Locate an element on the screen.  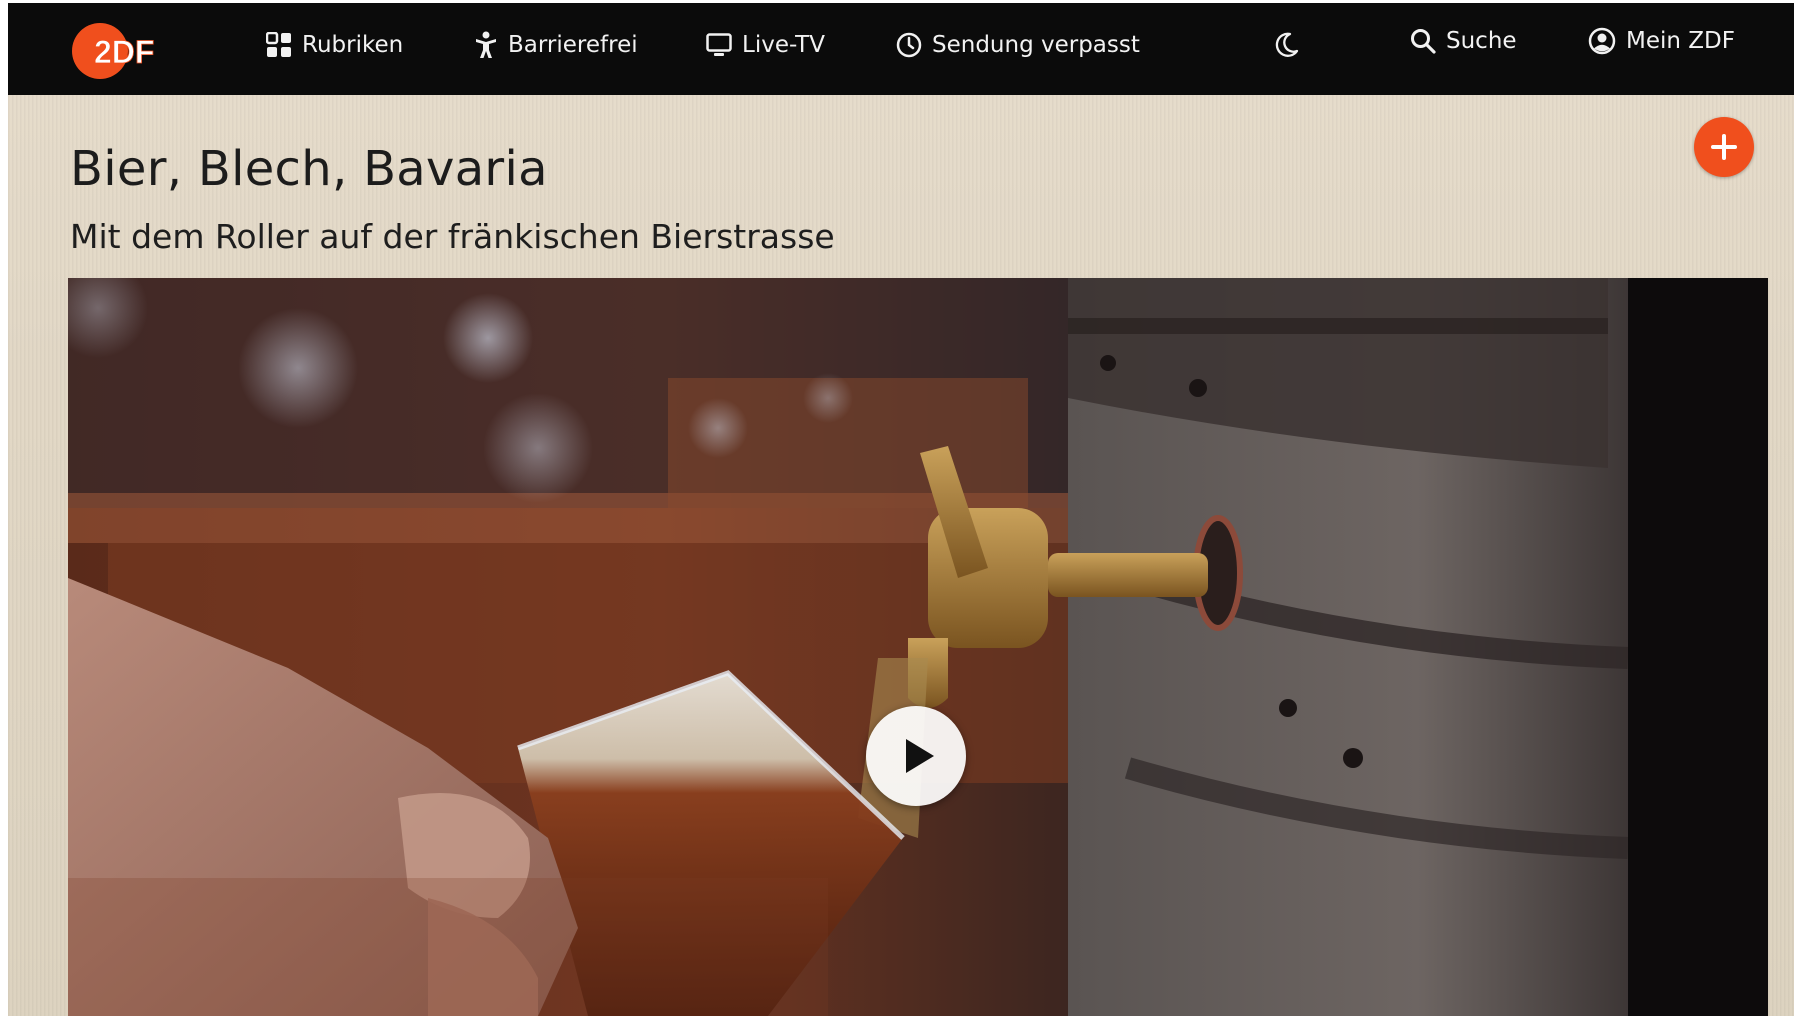
moon-icon is located at coordinates (1286, 45).